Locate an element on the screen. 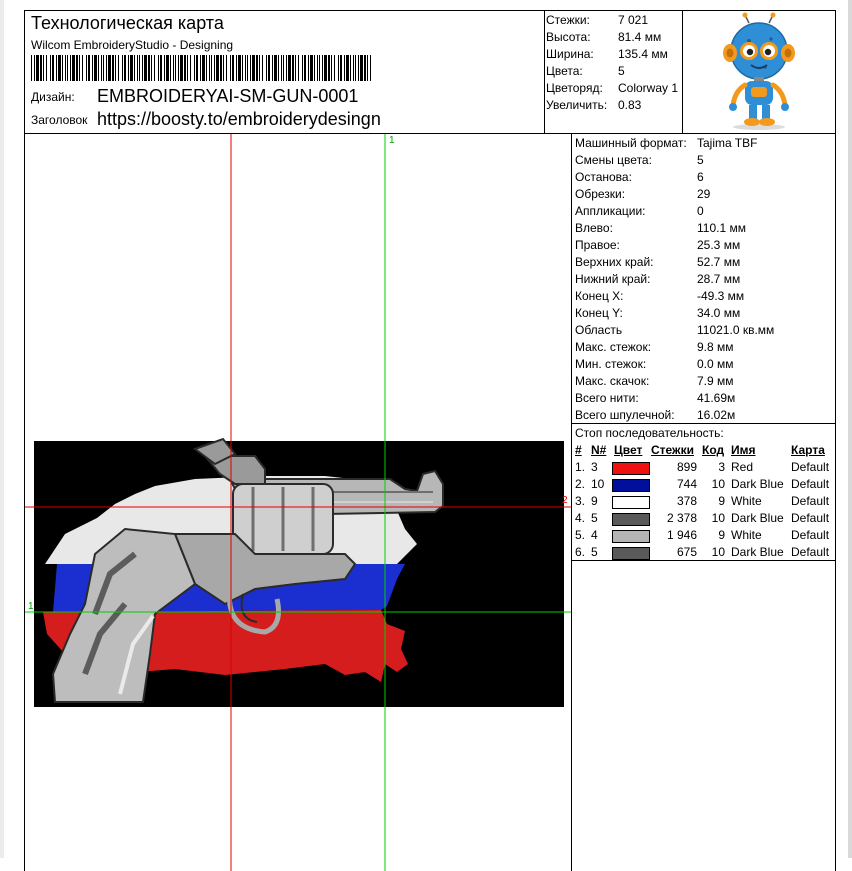 The height and width of the screenshot is (871, 852). summary-value: 81.4 мм is located at coordinates (640, 37).